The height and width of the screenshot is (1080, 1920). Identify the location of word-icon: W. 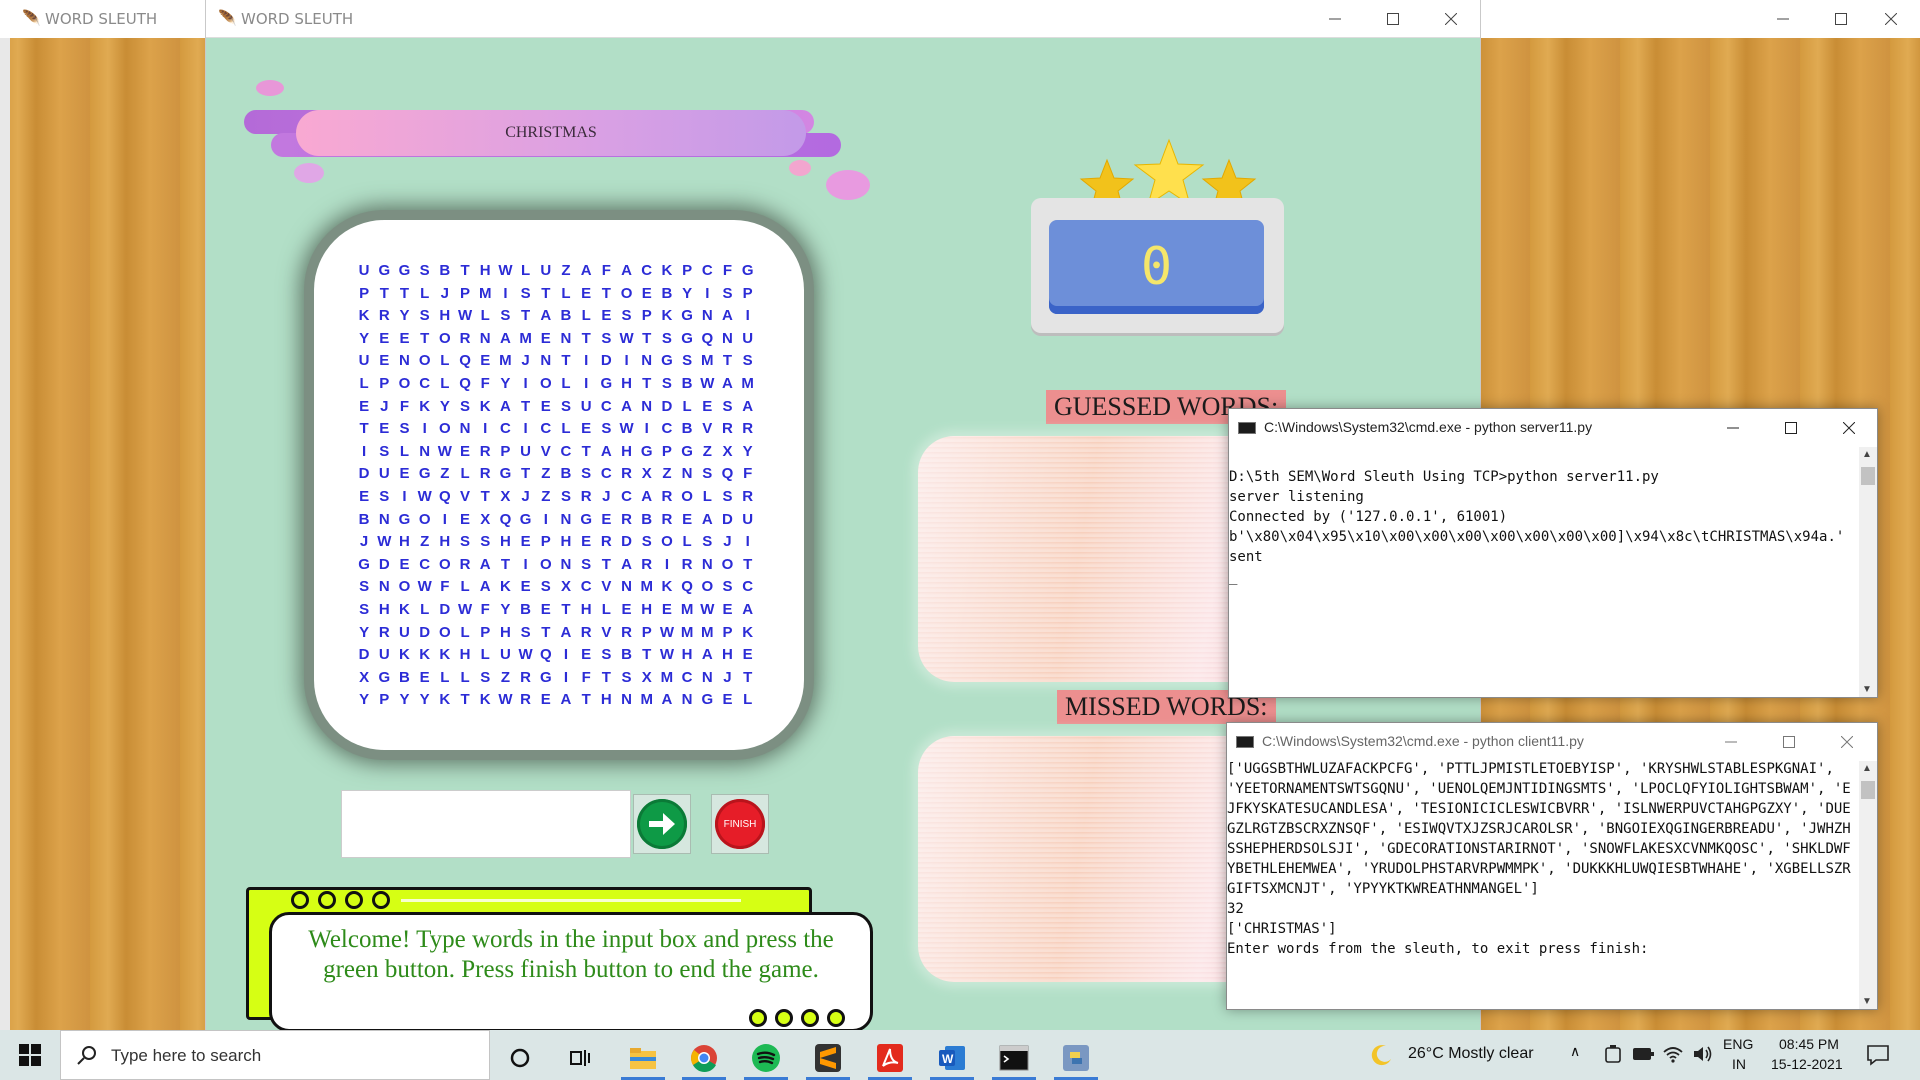
(952, 1057).